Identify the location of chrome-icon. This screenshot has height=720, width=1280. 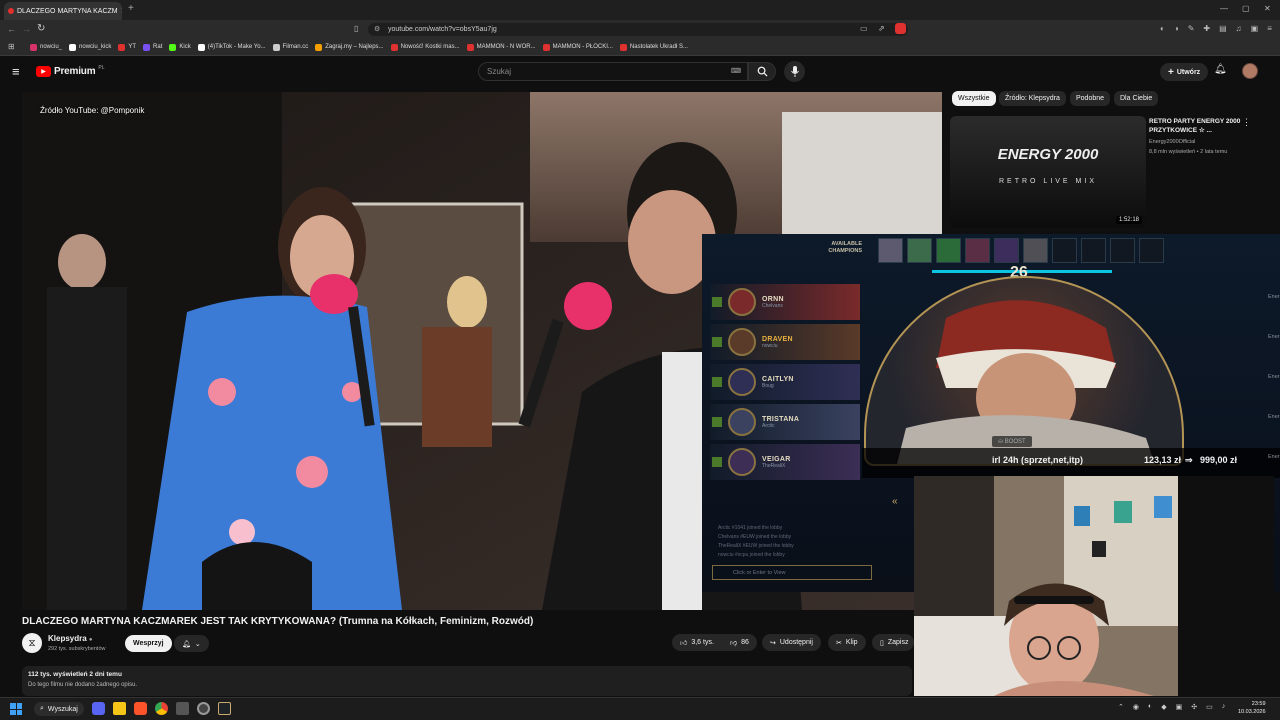
(161, 708).